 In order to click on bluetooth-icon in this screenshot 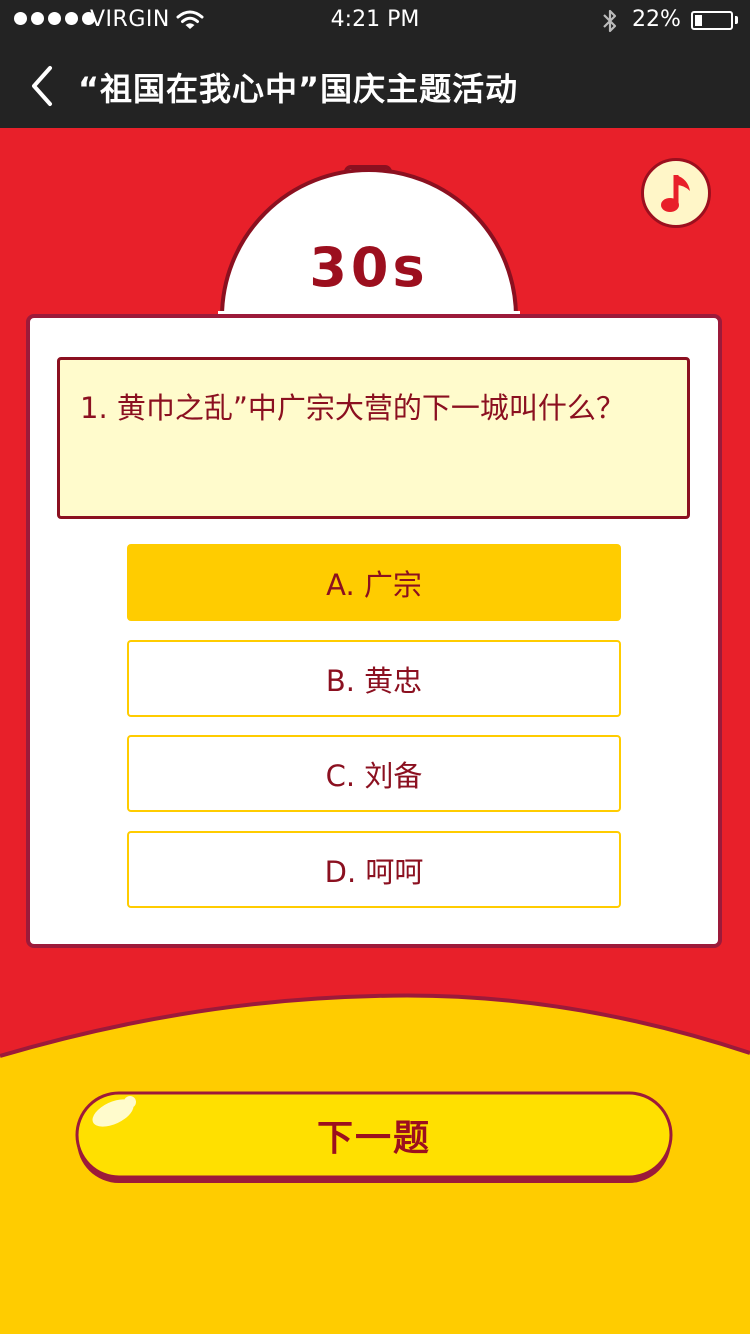, I will do `click(610, 24)`.